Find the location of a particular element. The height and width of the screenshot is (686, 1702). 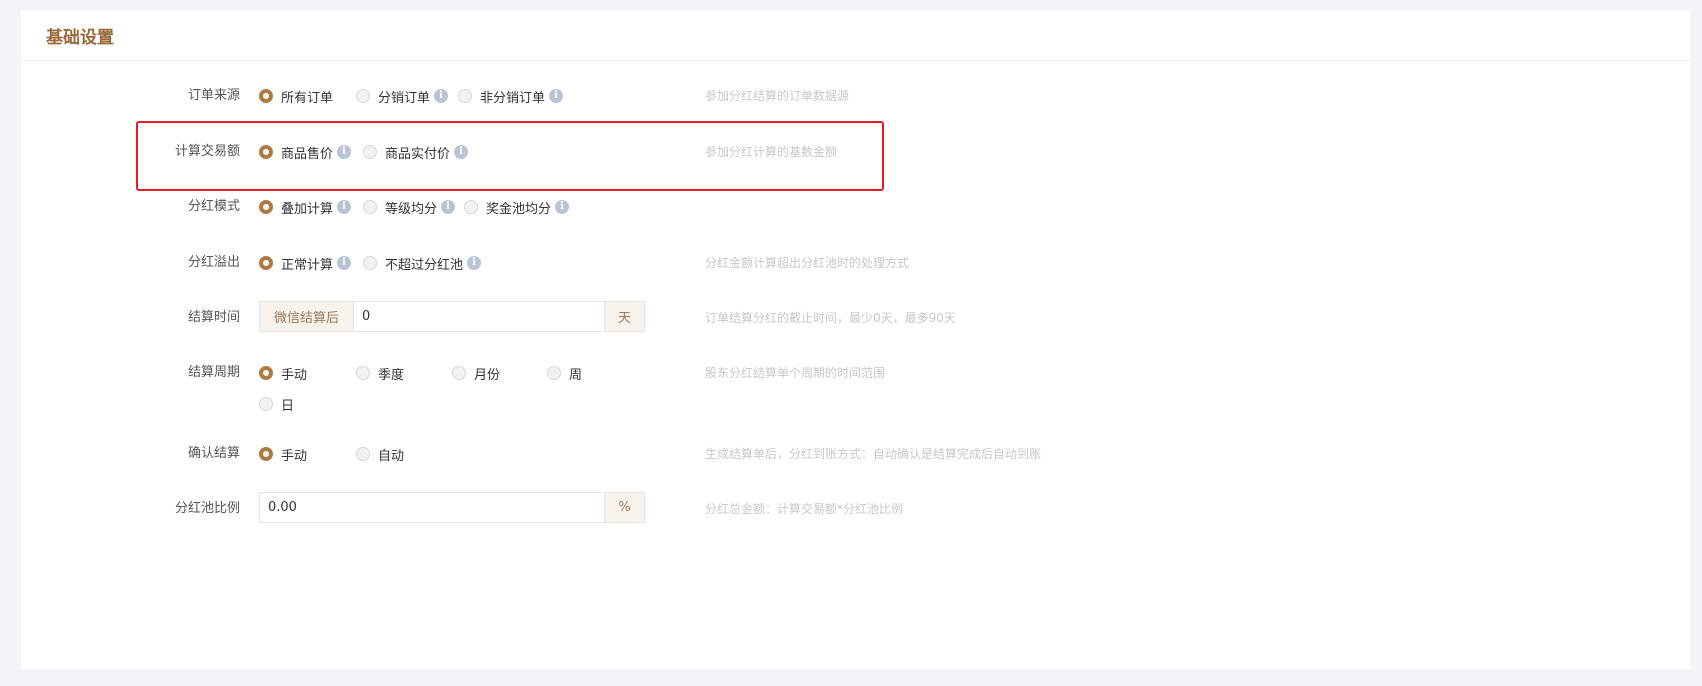

radio-period-month: 月份 is located at coordinates (476, 373).